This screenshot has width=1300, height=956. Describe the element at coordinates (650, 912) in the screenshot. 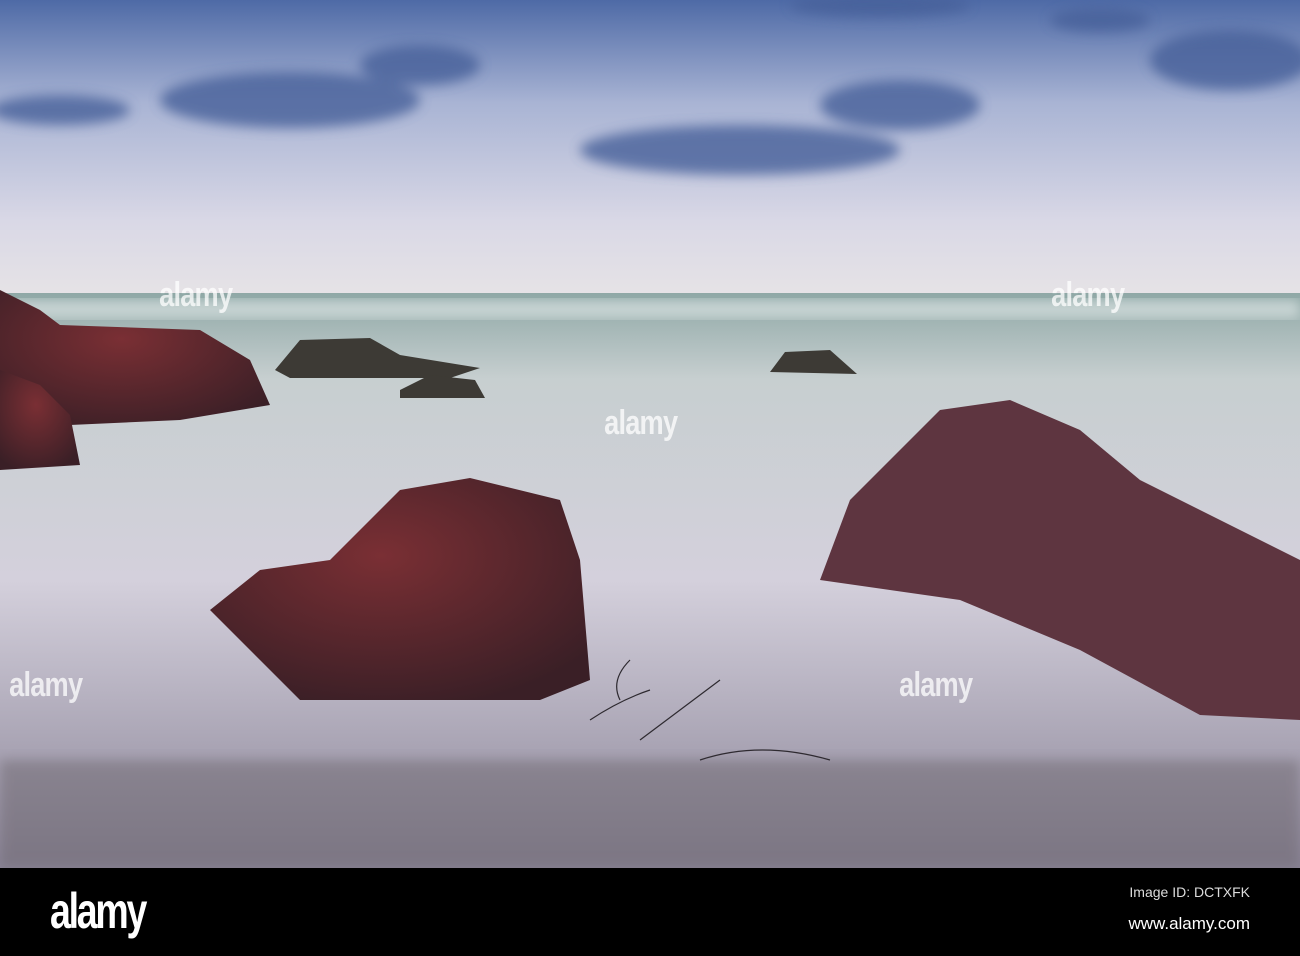

I see `footer-bar: alamy Image ID: DCTXFK www.alamy.com` at that location.